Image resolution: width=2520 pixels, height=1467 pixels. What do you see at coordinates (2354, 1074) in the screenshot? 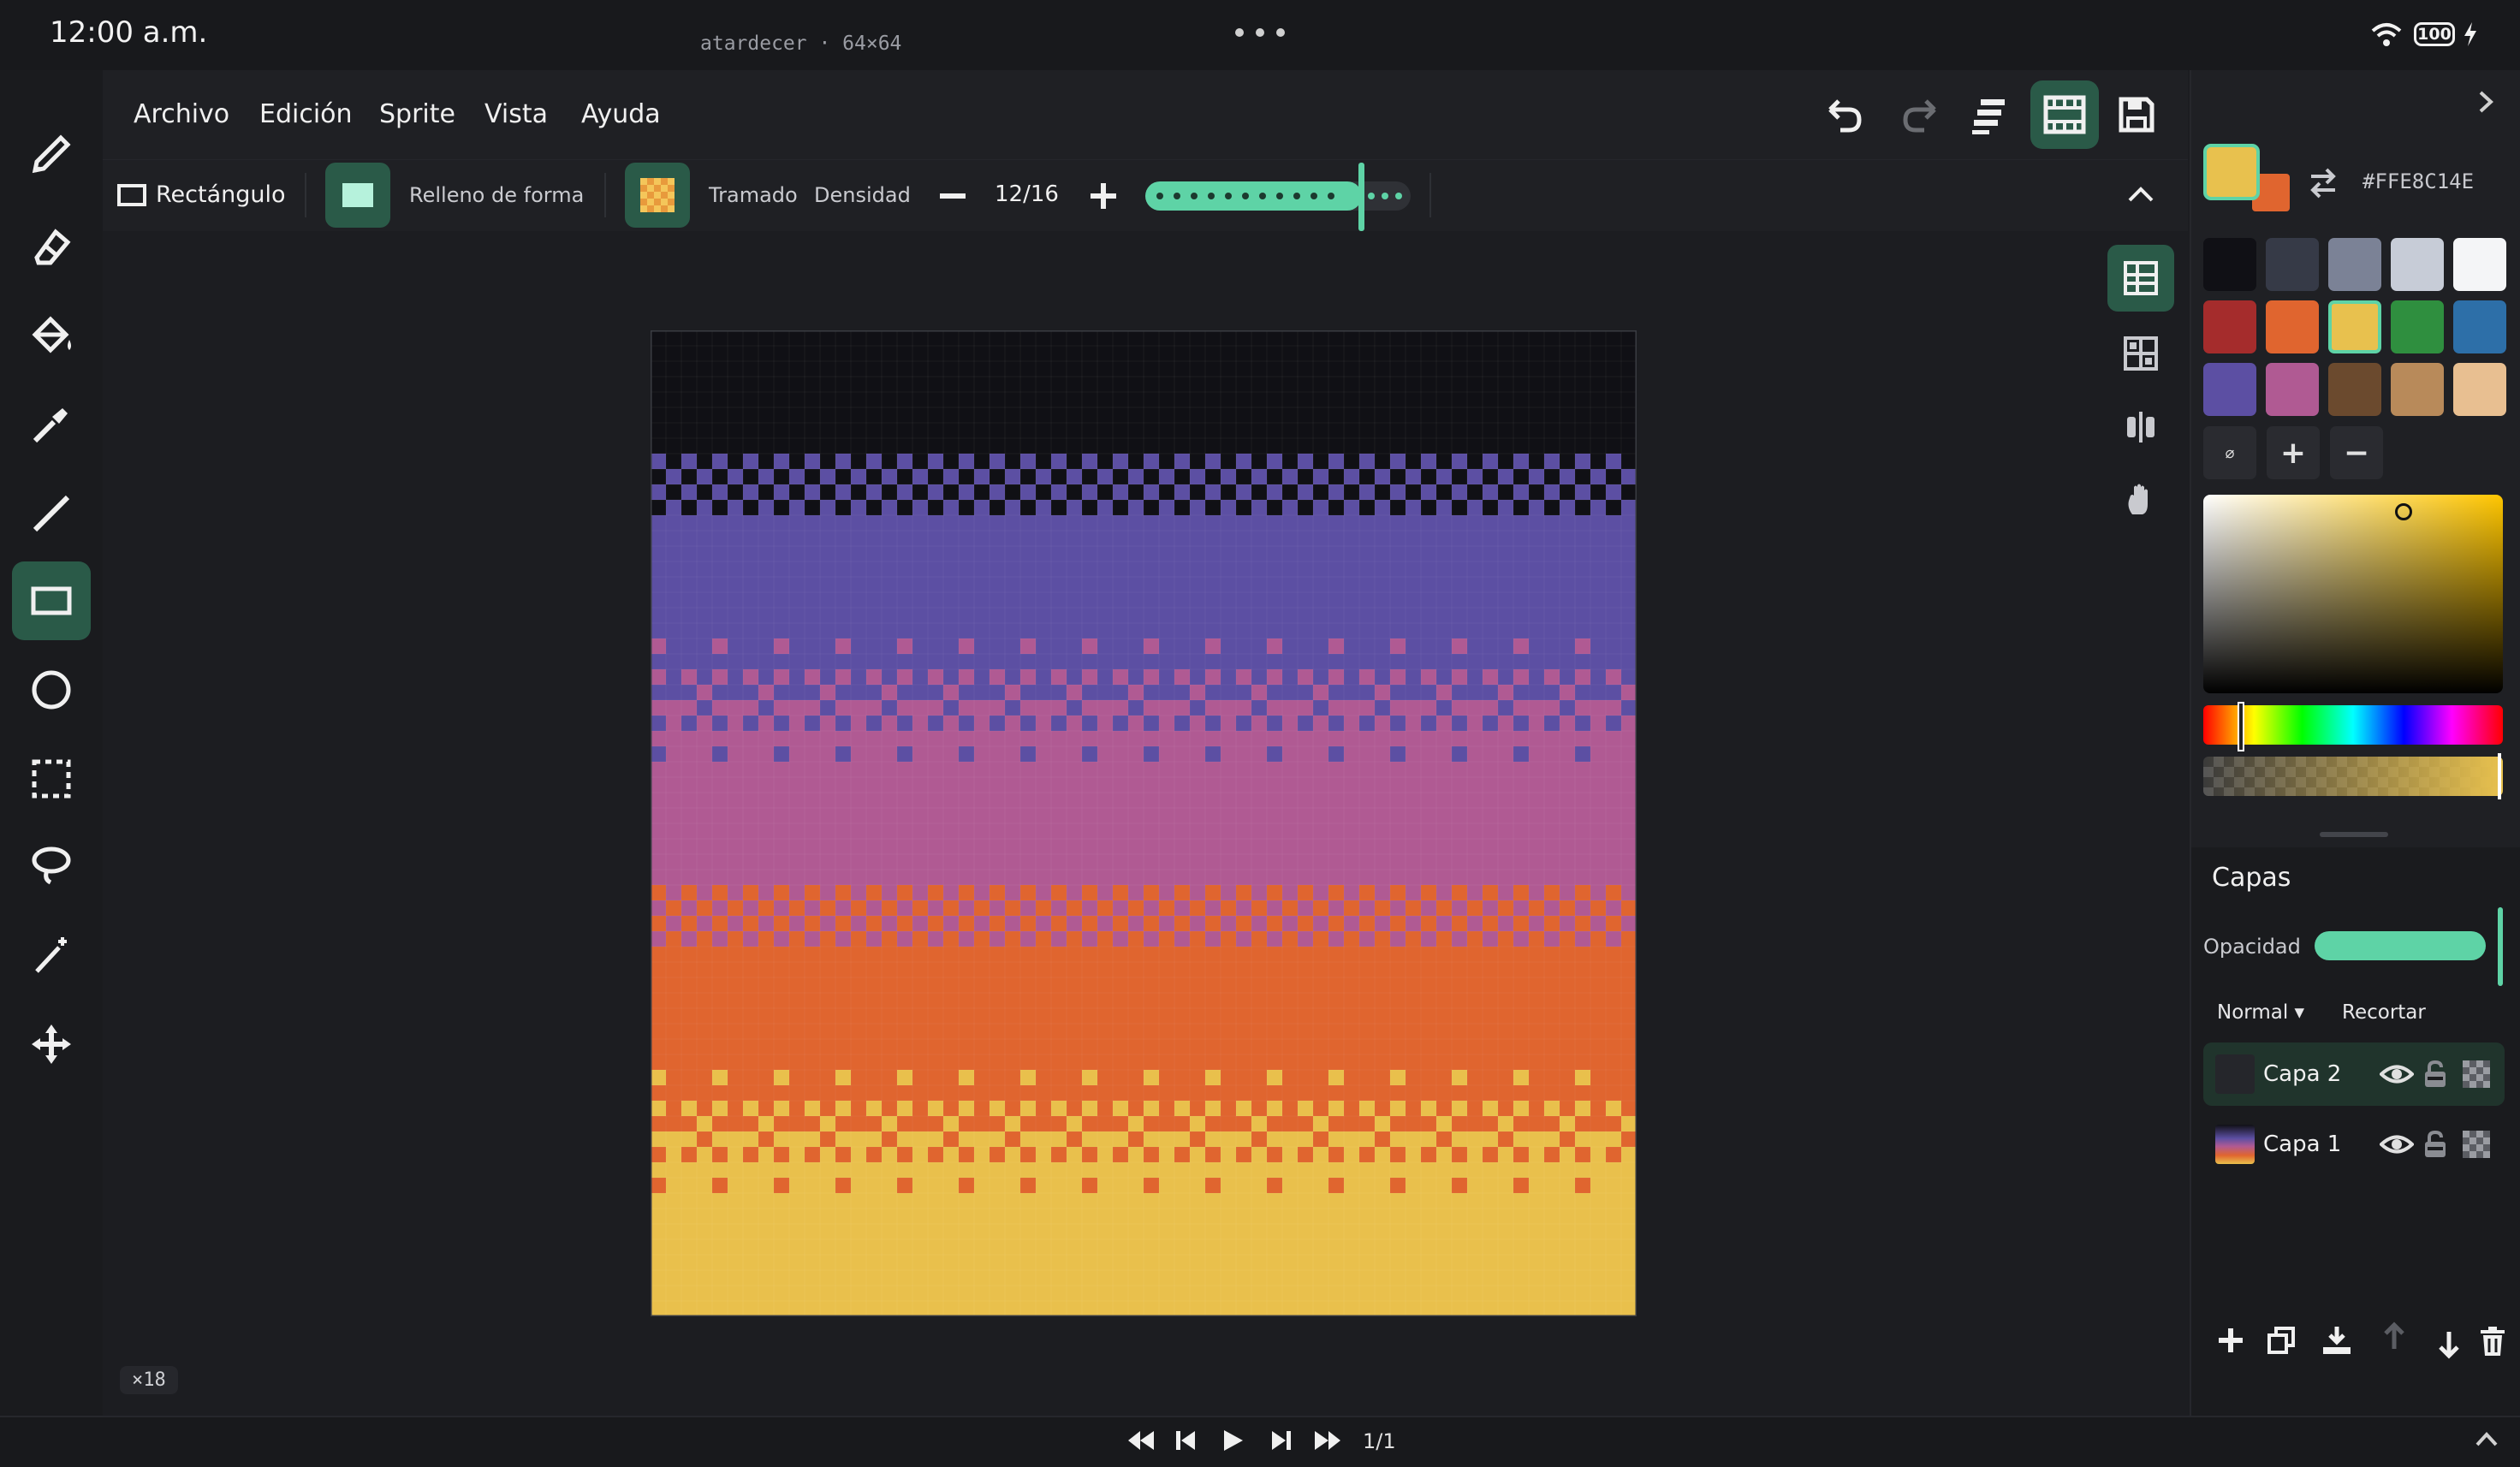
I see `layer-row-2: Capa 2` at bounding box center [2354, 1074].